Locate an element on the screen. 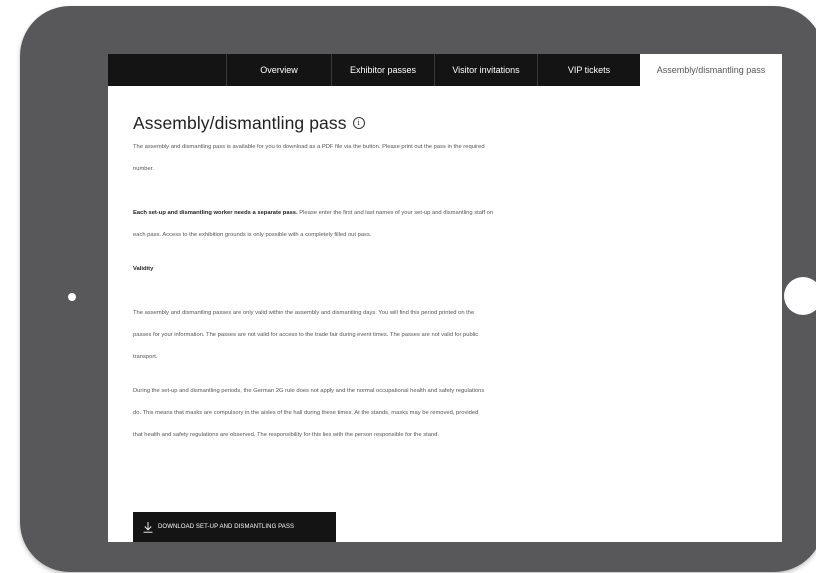 Image resolution: width=816 pixels, height=573 pixels. tab-overview: Overview is located at coordinates (278, 70).